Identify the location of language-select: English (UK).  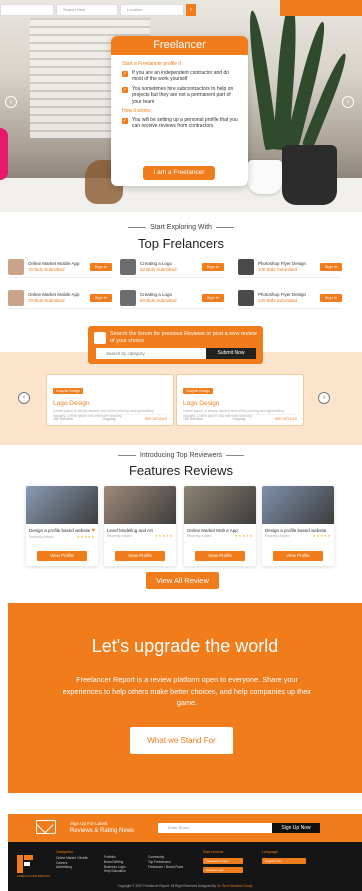
(284, 861).